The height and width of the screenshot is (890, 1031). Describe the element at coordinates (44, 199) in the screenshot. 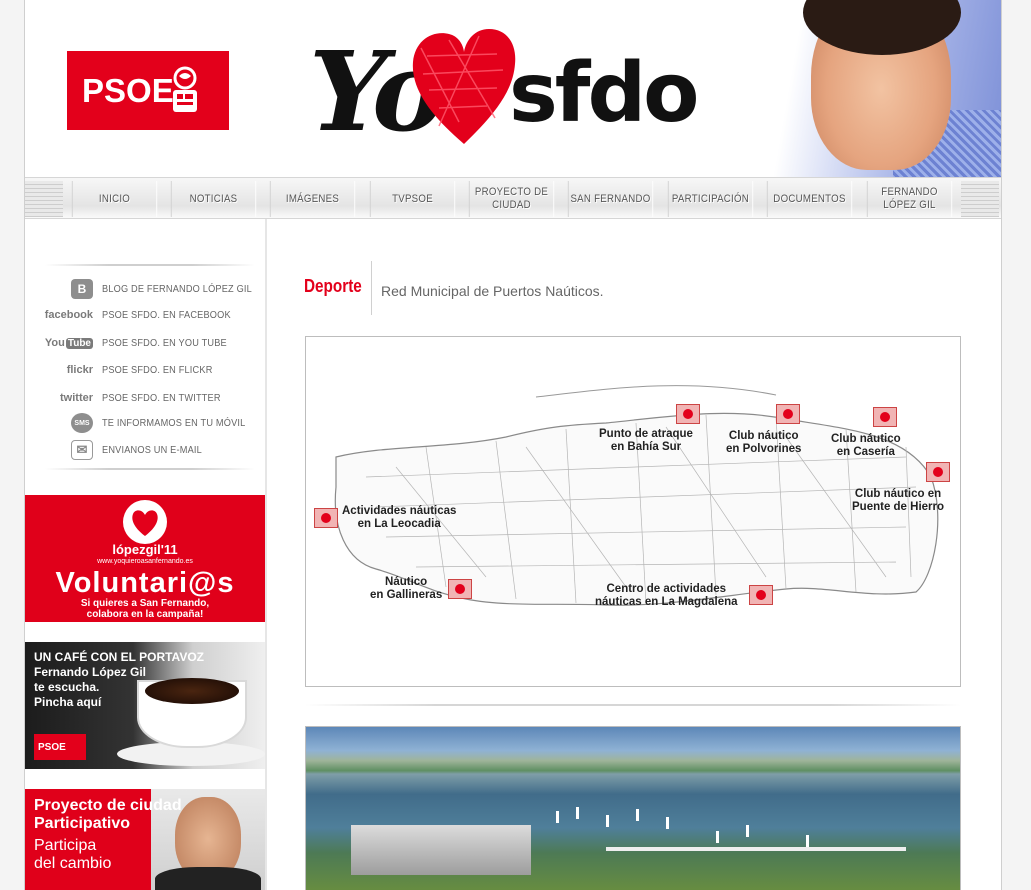

I see `nav-grip-left` at that location.